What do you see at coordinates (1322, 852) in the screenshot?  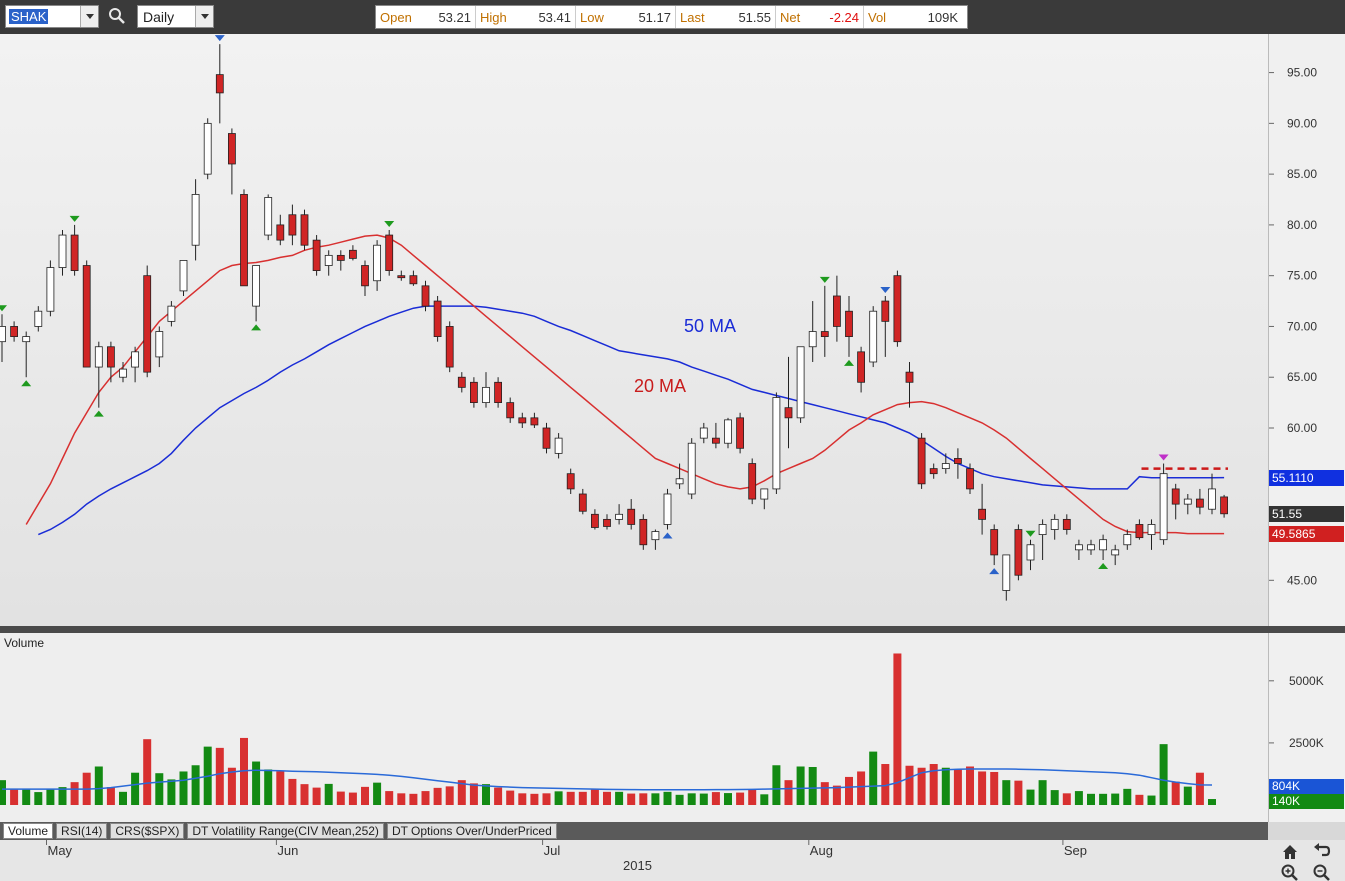 I see `undo-icon` at bounding box center [1322, 852].